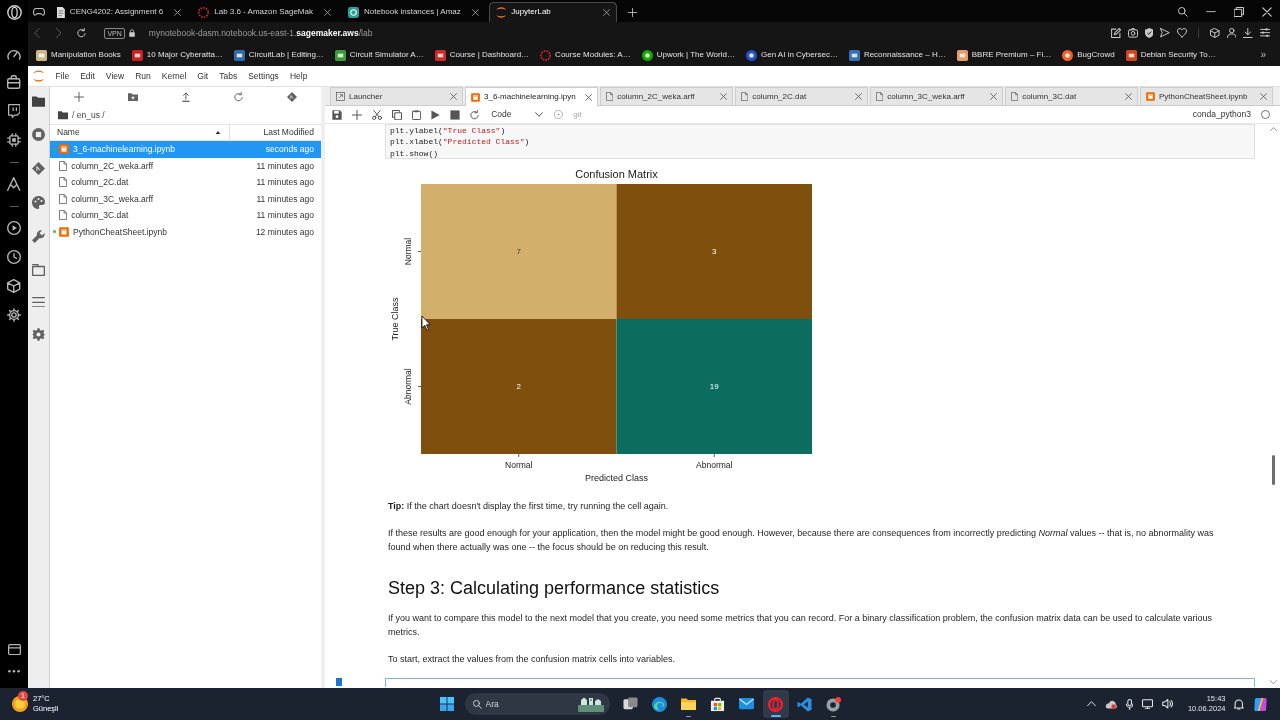 Image resolution: width=1280 pixels, height=720 pixels. Describe the element at coordinates (14, 650) in the screenshot. I see `window-icon` at that location.